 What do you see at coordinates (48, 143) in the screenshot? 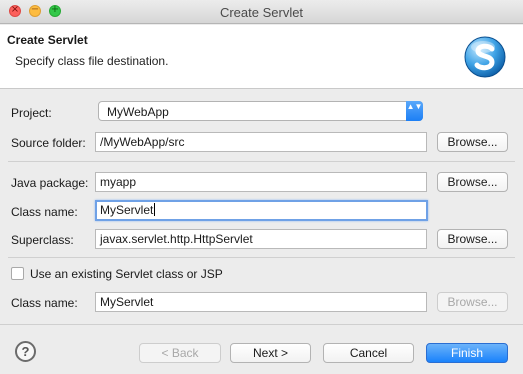
I see `source-folder-label: Source folder:` at bounding box center [48, 143].